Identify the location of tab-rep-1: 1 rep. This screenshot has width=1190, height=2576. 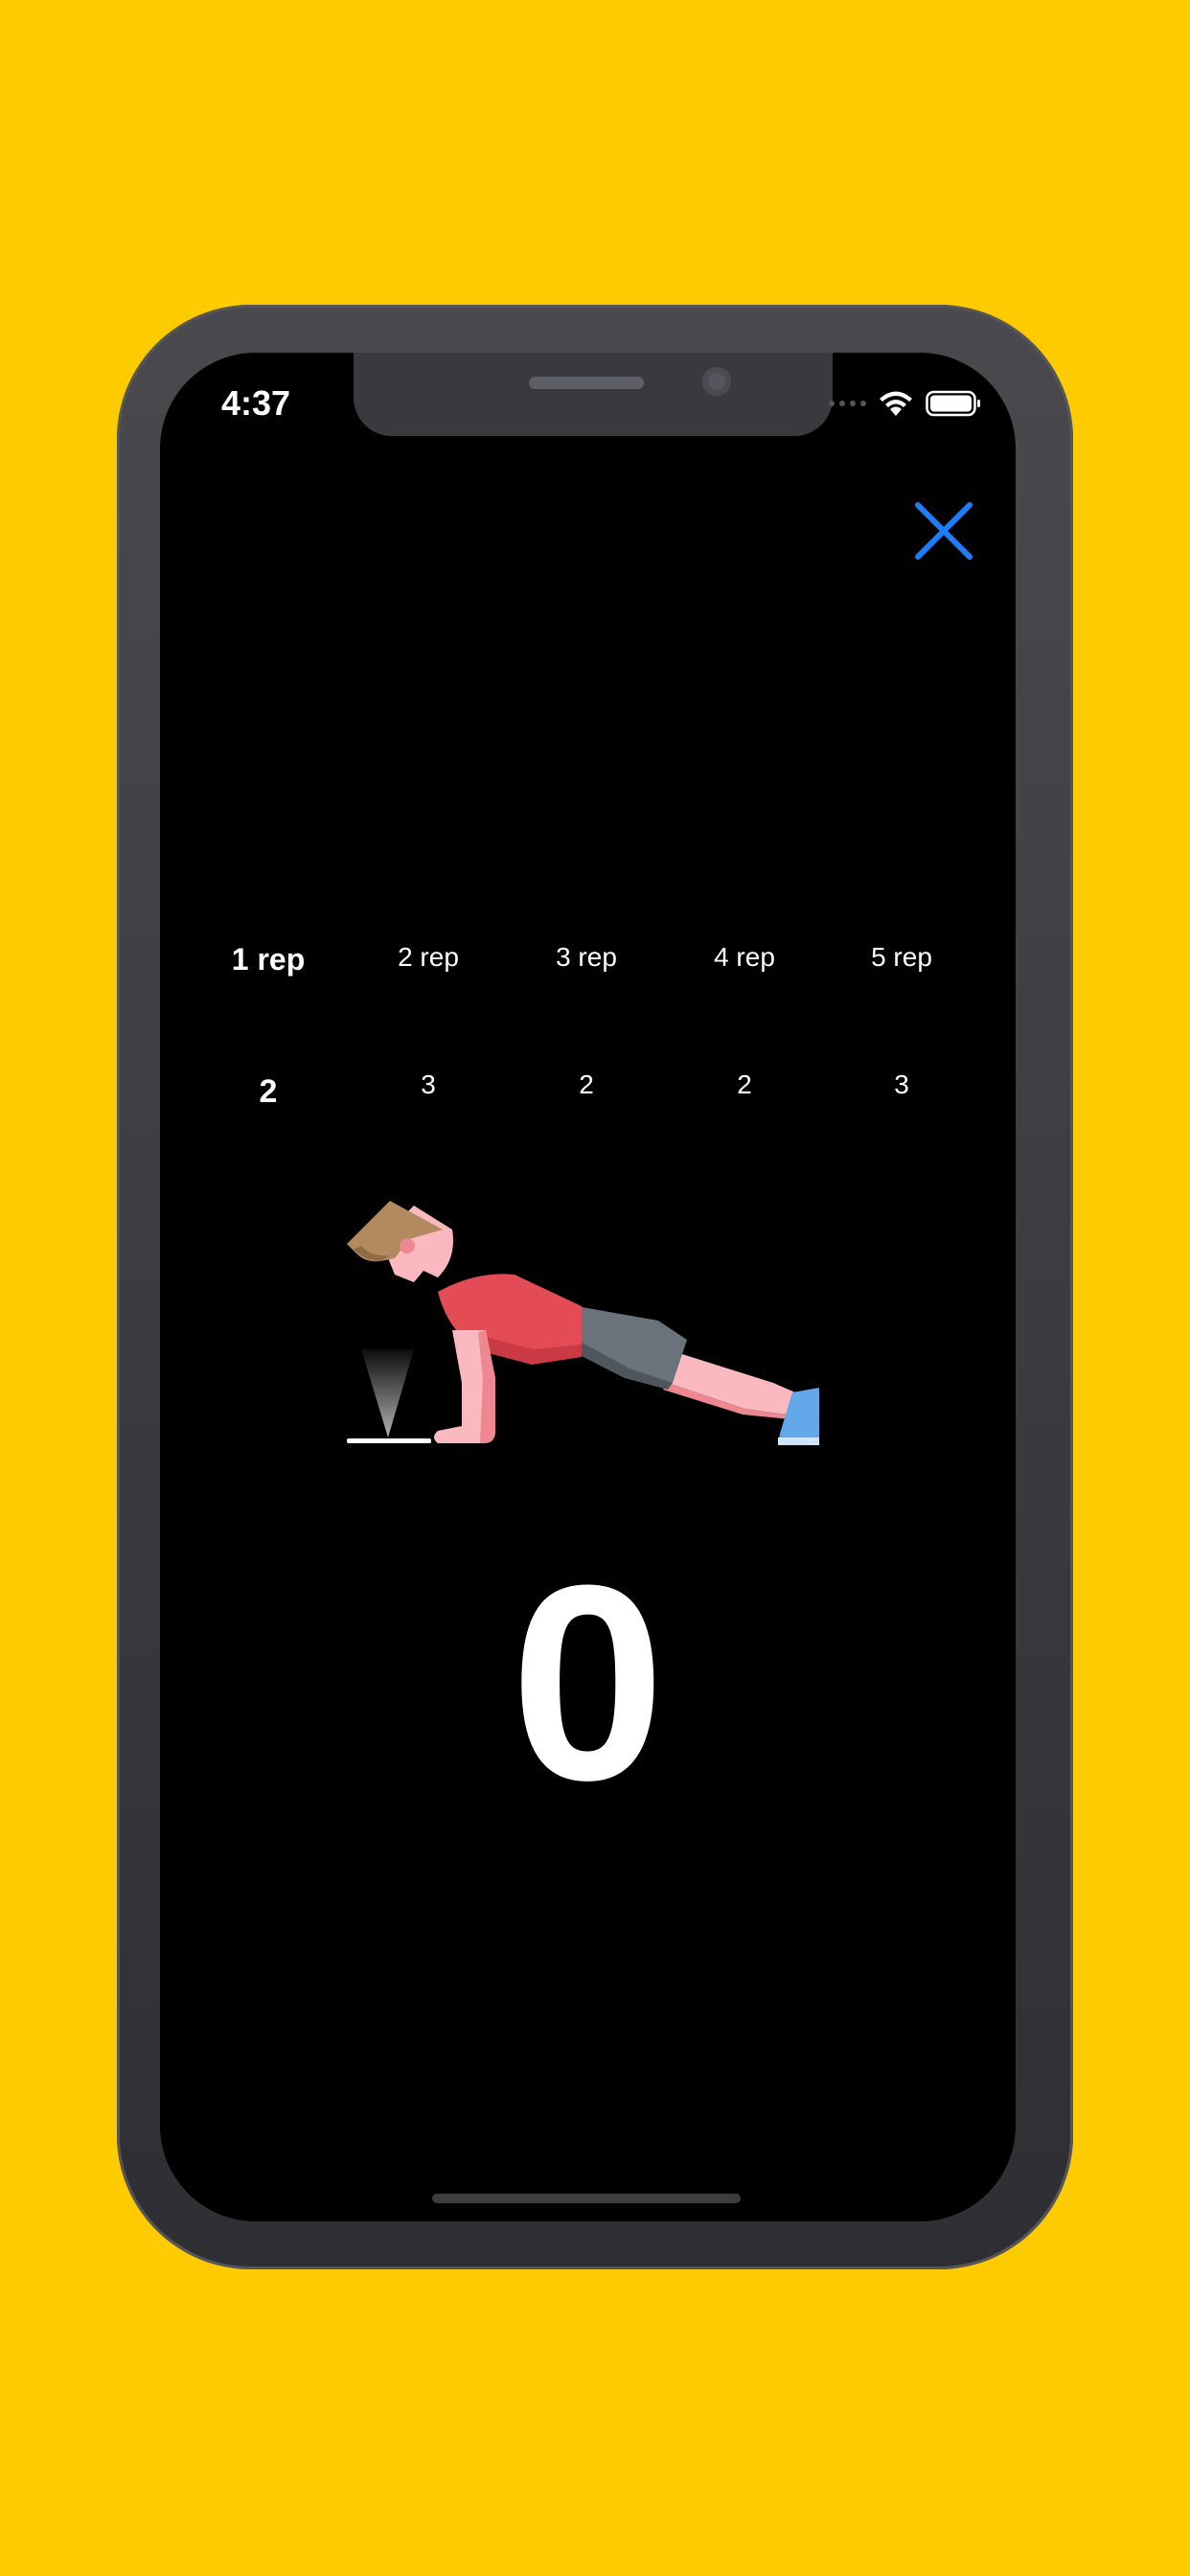
(269, 960).